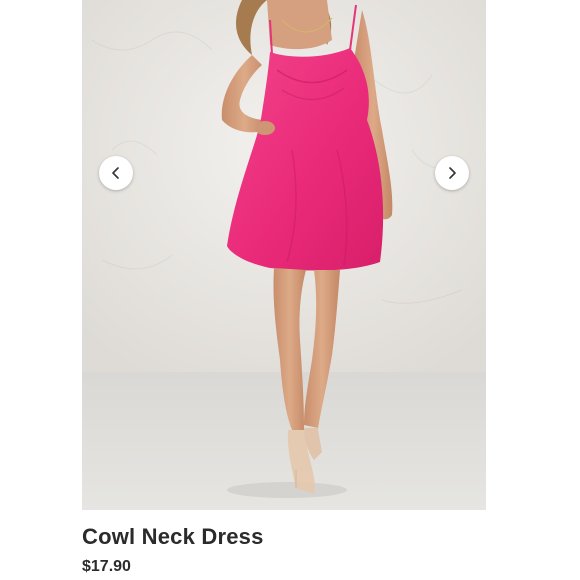 The width and height of the screenshot is (580, 580). I want to click on product-title: Cowl Neck Dress, so click(173, 536).